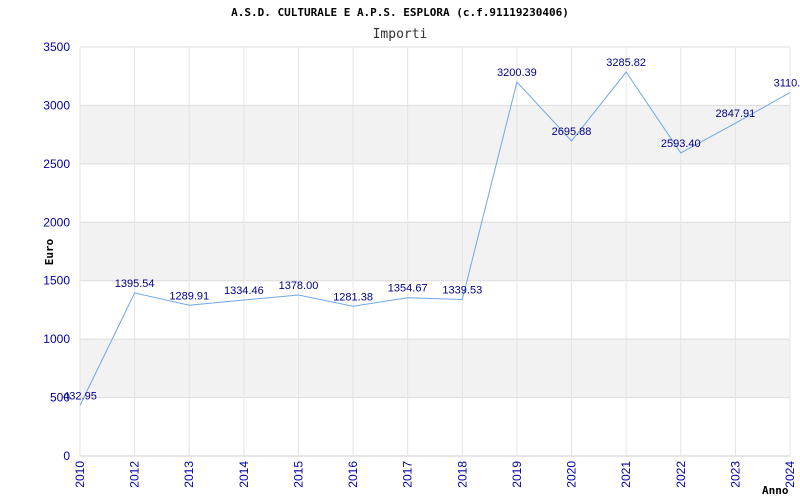 The height and width of the screenshot is (500, 800). What do you see at coordinates (299, 286) in the screenshot?
I see `data-label: 1378.00` at bounding box center [299, 286].